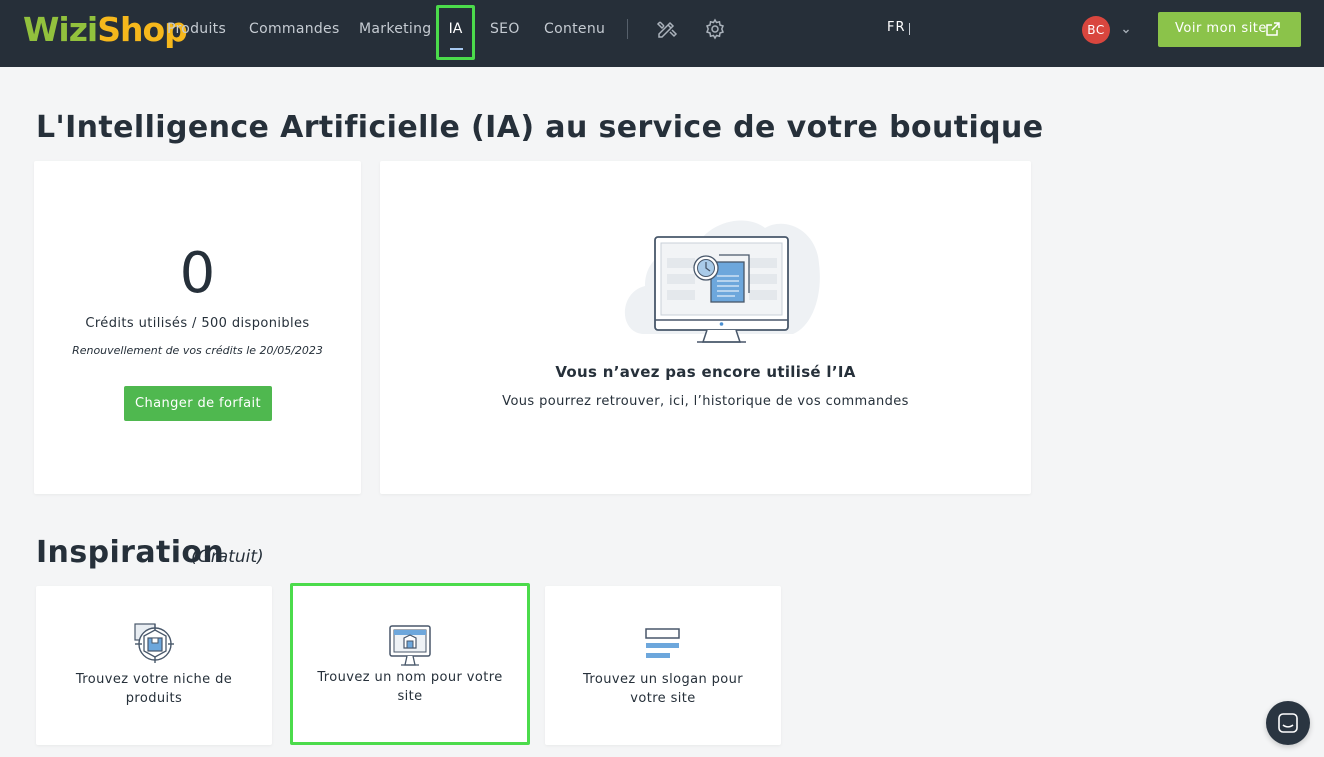 The image size is (1324, 757). I want to click on chevron-down-icon, so click(1126, 28).